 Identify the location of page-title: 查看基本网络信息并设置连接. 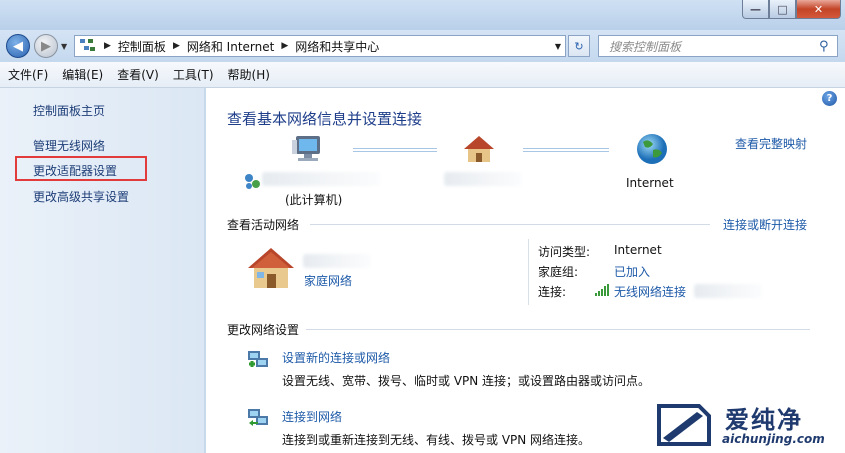
(325, 119).